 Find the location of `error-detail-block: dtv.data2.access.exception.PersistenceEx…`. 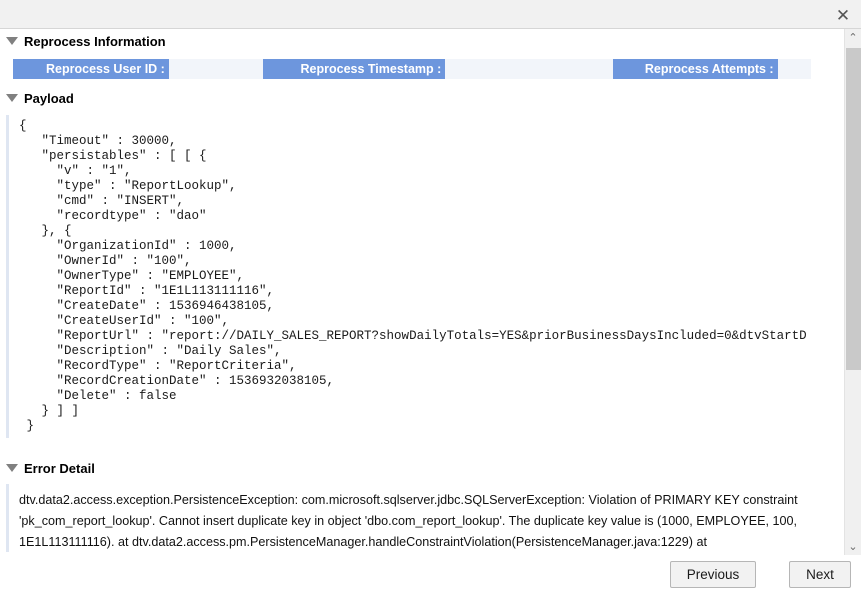

error-detail-block: dtv.data2.access.exception.PersistenceEx… is located at coordinates (425, 518).